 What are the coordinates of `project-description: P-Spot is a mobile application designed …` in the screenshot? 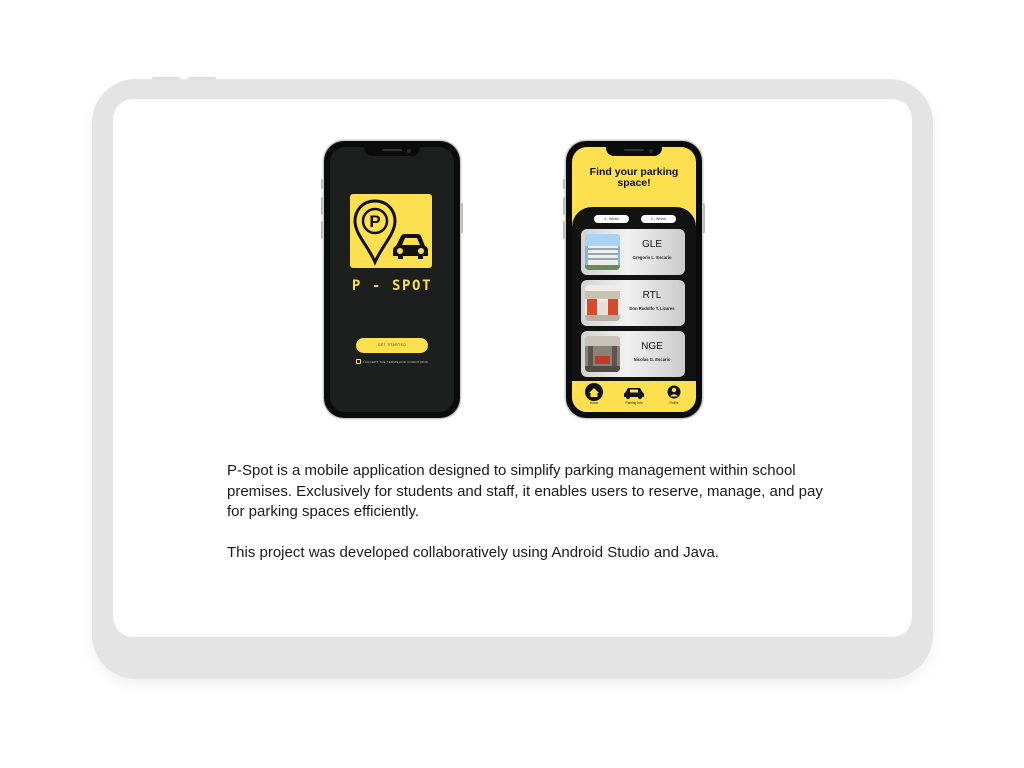 It's located at (527, 512).